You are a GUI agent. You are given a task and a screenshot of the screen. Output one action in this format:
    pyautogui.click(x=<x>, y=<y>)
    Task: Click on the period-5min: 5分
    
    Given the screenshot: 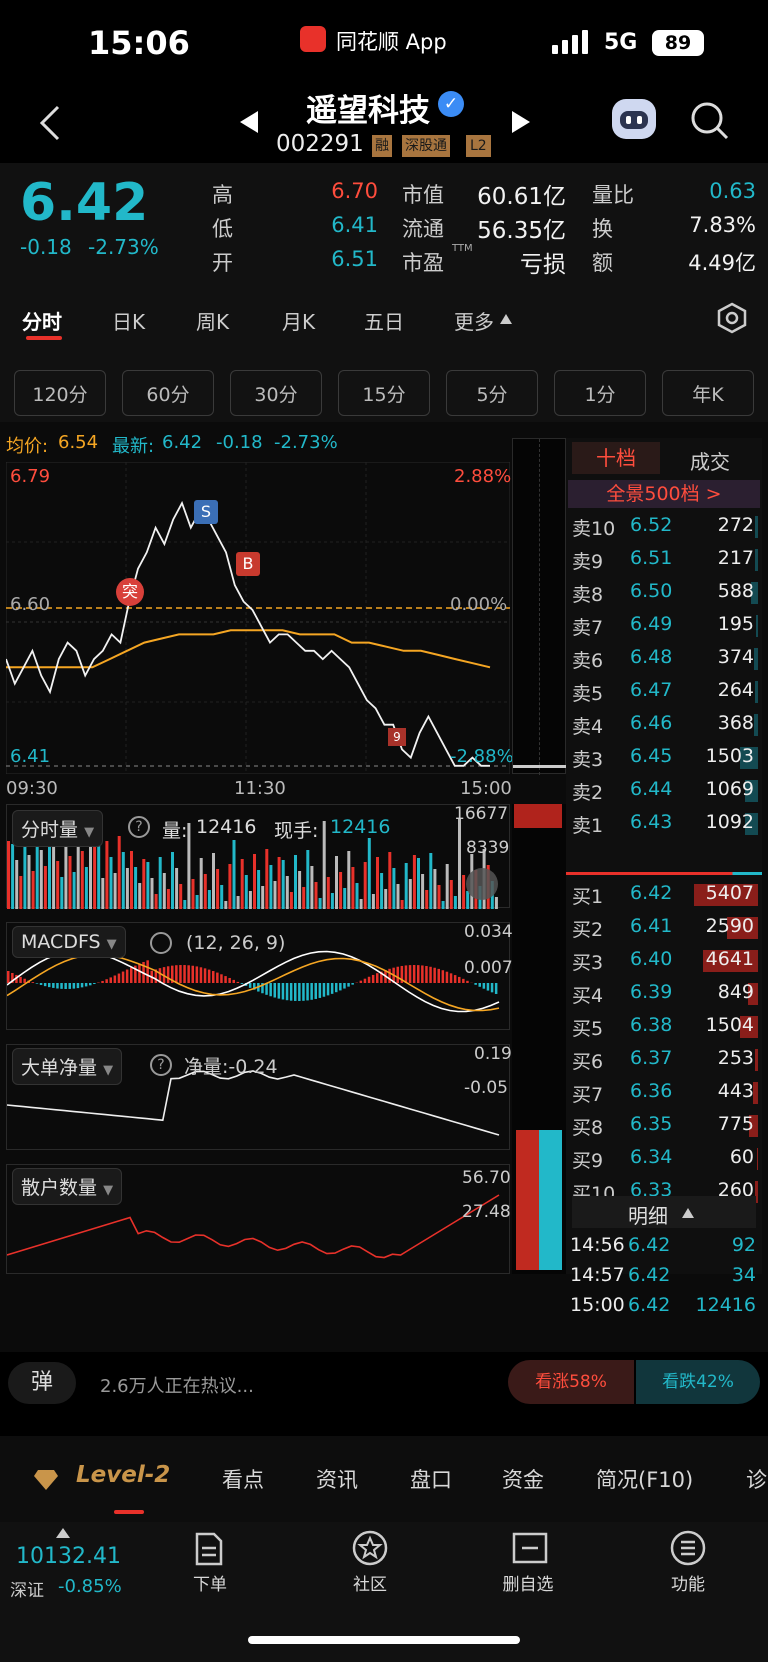 What is the action you would take?
    pyautogui.click(x=492, y=393)
    